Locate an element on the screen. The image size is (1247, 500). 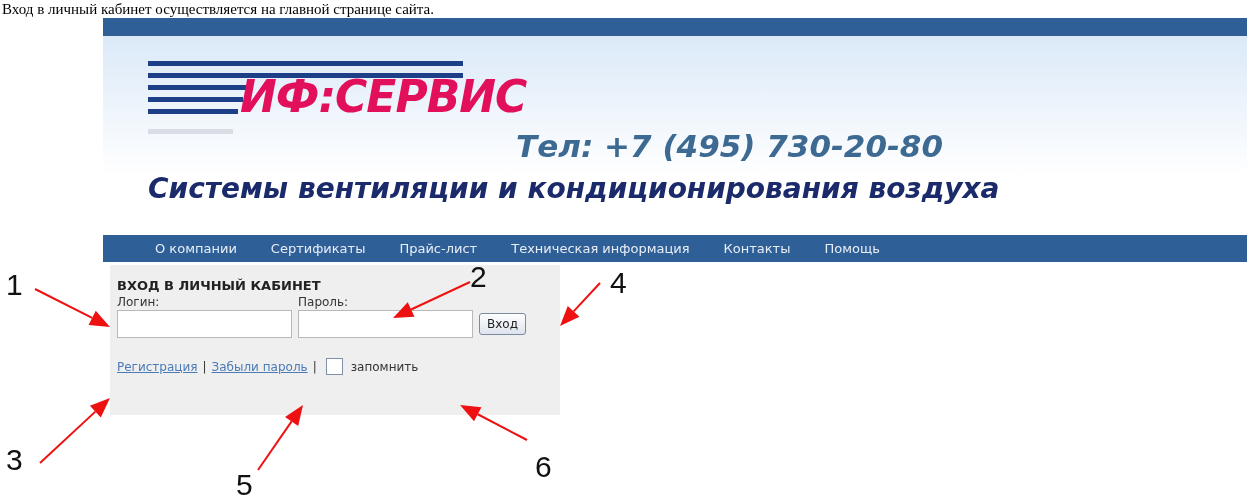
login-button: Вход is located at coordinates (502, 324).